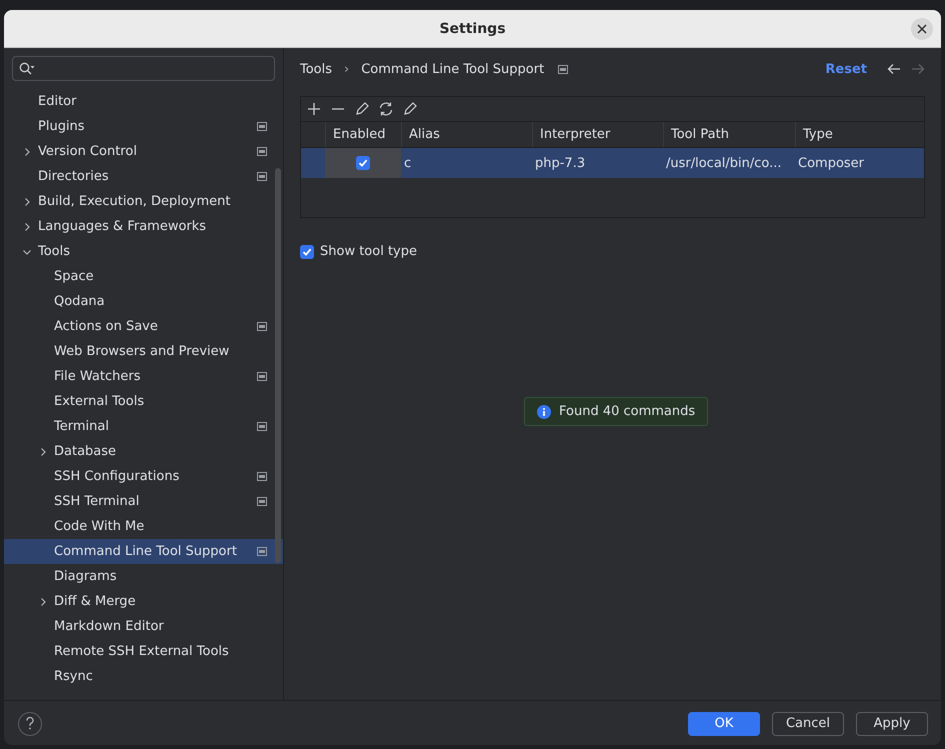 The width and height of the screenshot is (945, 749). Describe the element at coordinates (363, 134) in the screenshot. I see `column-header: Enabled` at that location.